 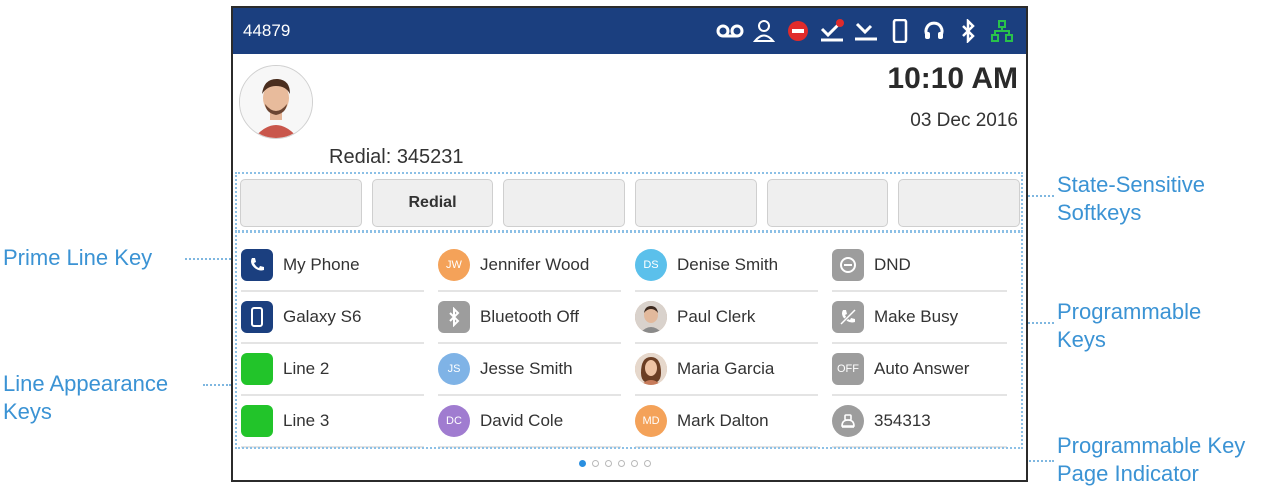 What do you see at coordinates (1151, 445) in the screenshot?
I see `callout-page-indicator-line1: Programmable Key` at bounding box center [1151, 445].